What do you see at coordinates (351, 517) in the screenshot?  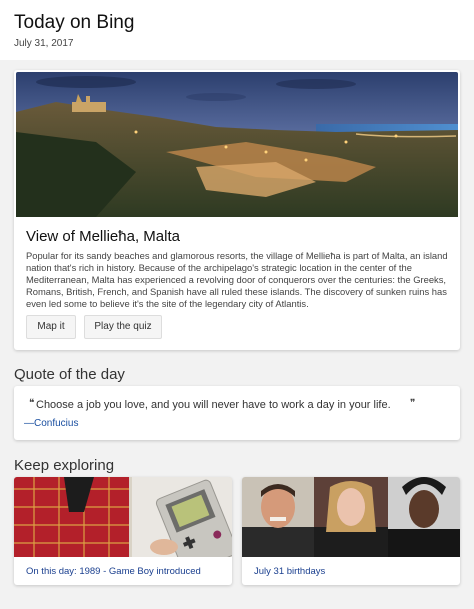 I see `birthdays-image` at bounding box center [351, 517].